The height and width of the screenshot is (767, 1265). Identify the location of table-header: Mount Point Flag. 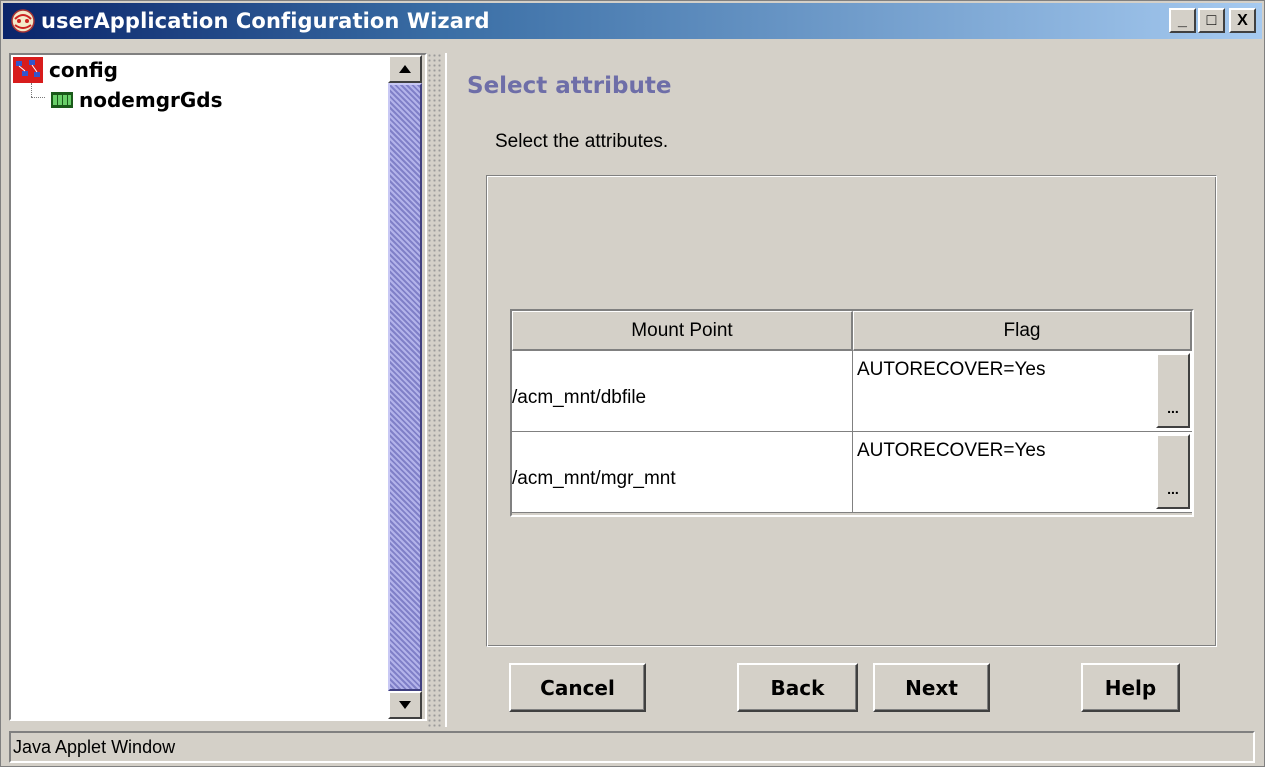
(852, 331).